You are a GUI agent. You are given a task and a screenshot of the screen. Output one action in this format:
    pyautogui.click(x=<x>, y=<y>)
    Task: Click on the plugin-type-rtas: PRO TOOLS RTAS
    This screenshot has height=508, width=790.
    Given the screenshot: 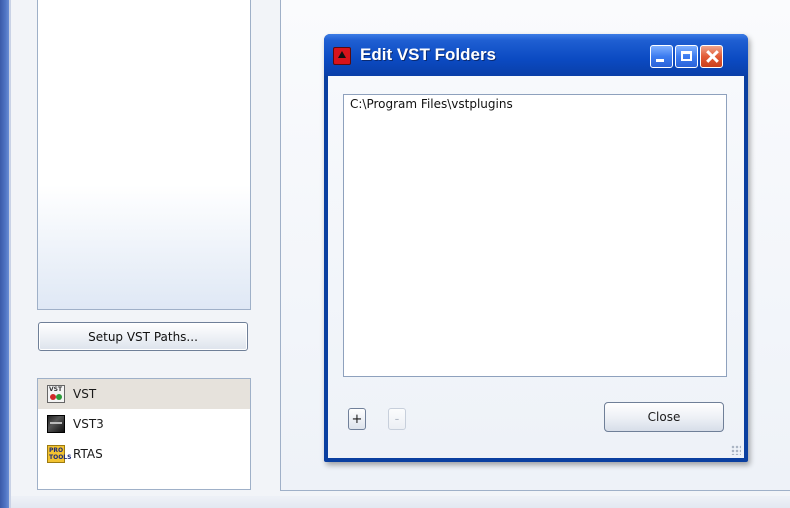 What is the action you would take?
    pyautogui.click(x=144, y=454)
    